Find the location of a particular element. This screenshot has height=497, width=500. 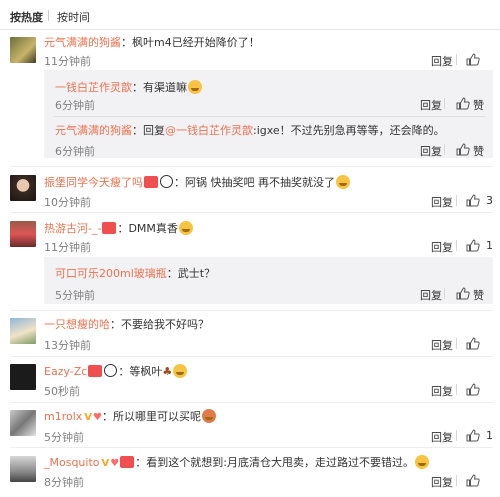

like-button: 3 is located at coordinates (479, 201).